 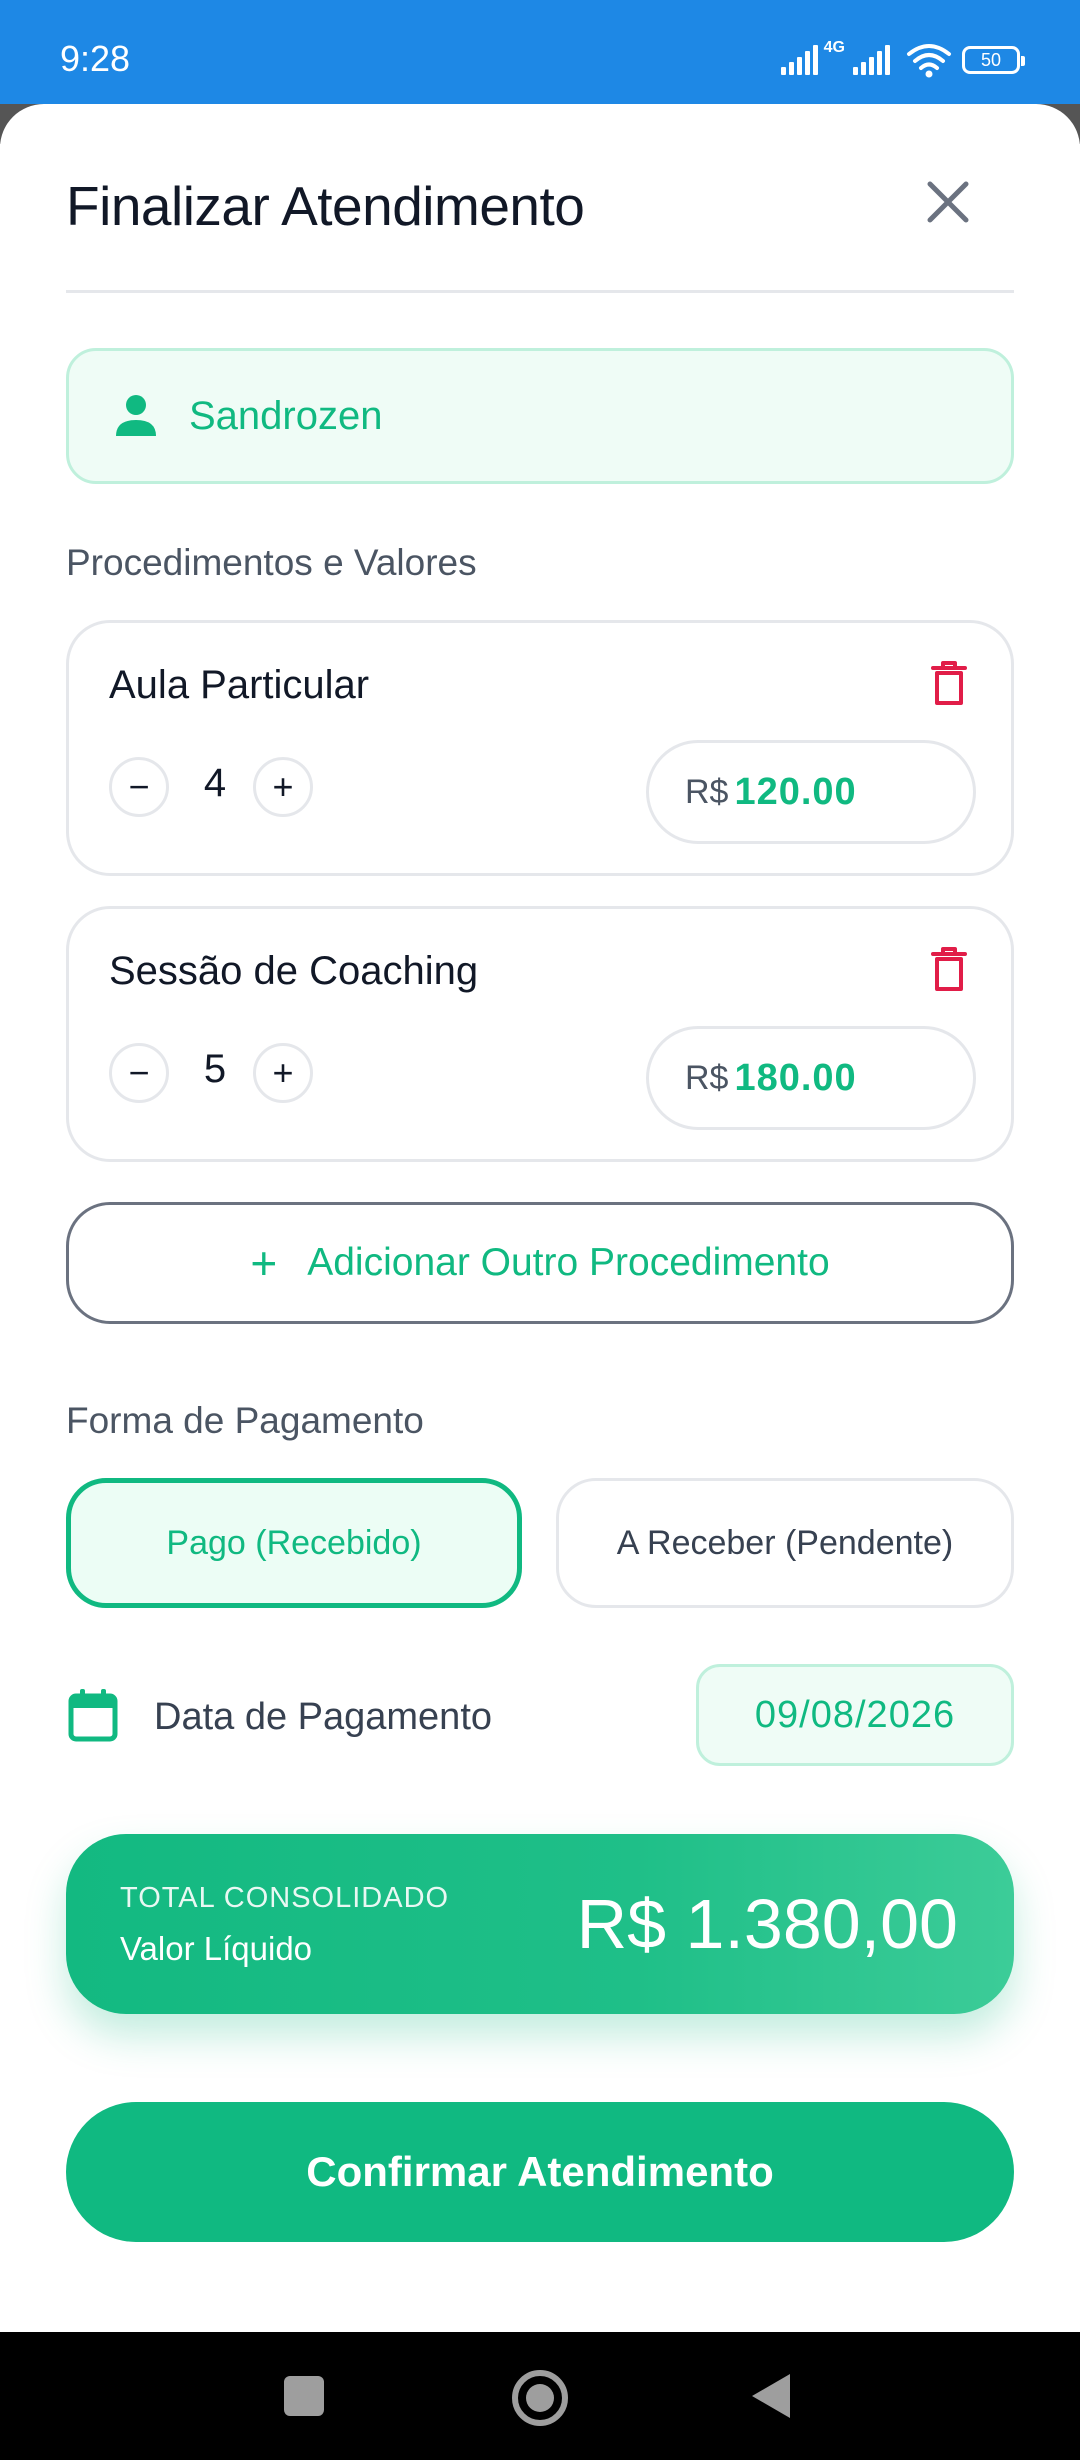 I want to click on procedure-card: Aula Particular − 4 + R$ 120.00, so click(x=540, y=748).